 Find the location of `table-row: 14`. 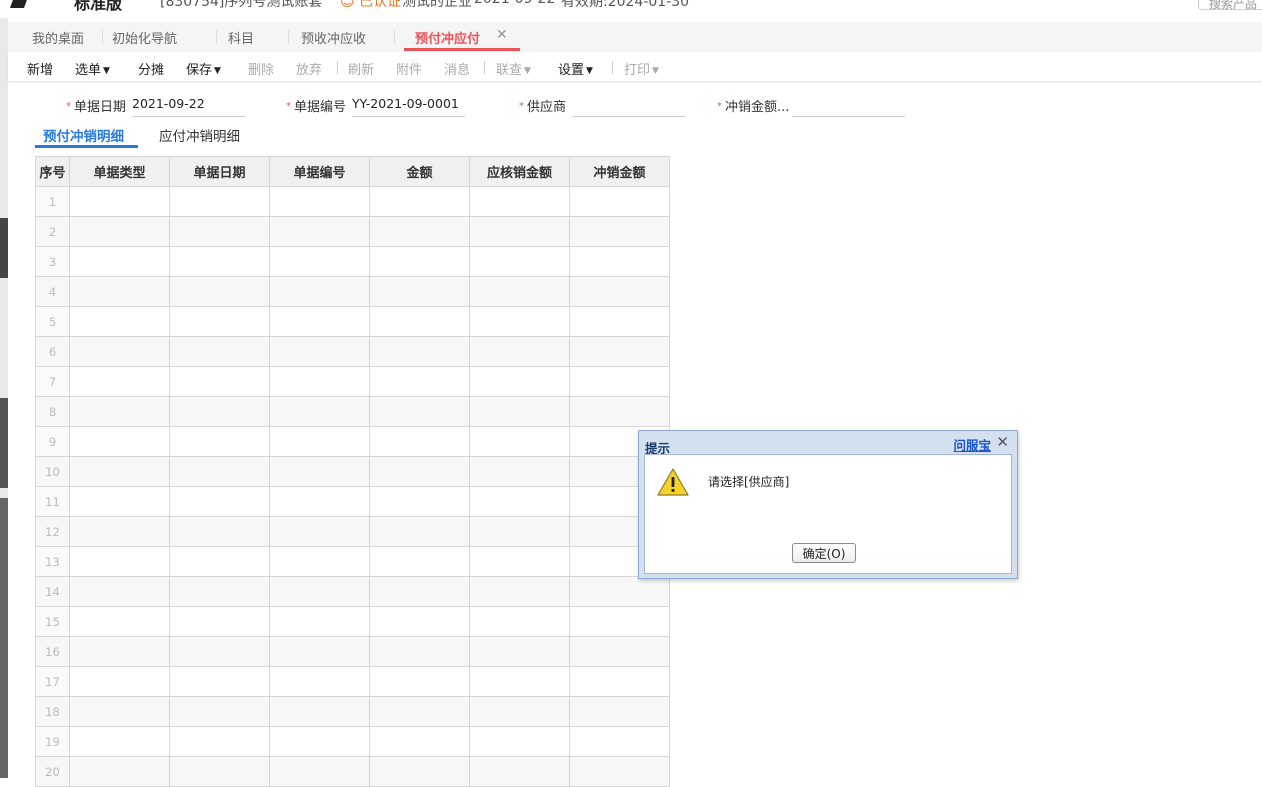

table-row: 14 is located at coordinates (352, 591).